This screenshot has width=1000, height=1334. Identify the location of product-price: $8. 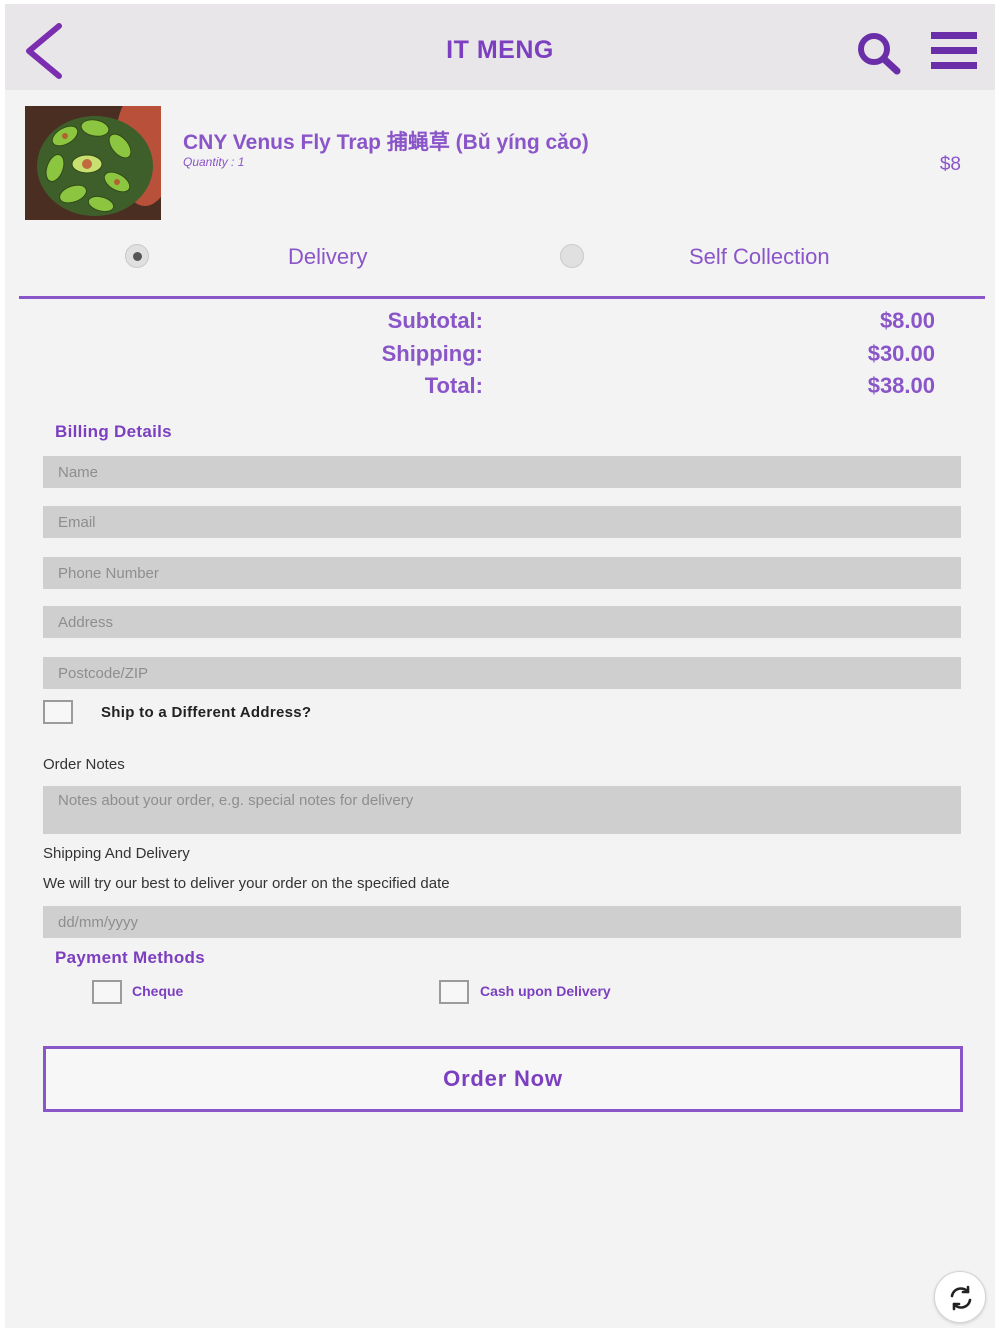
(950, 164).